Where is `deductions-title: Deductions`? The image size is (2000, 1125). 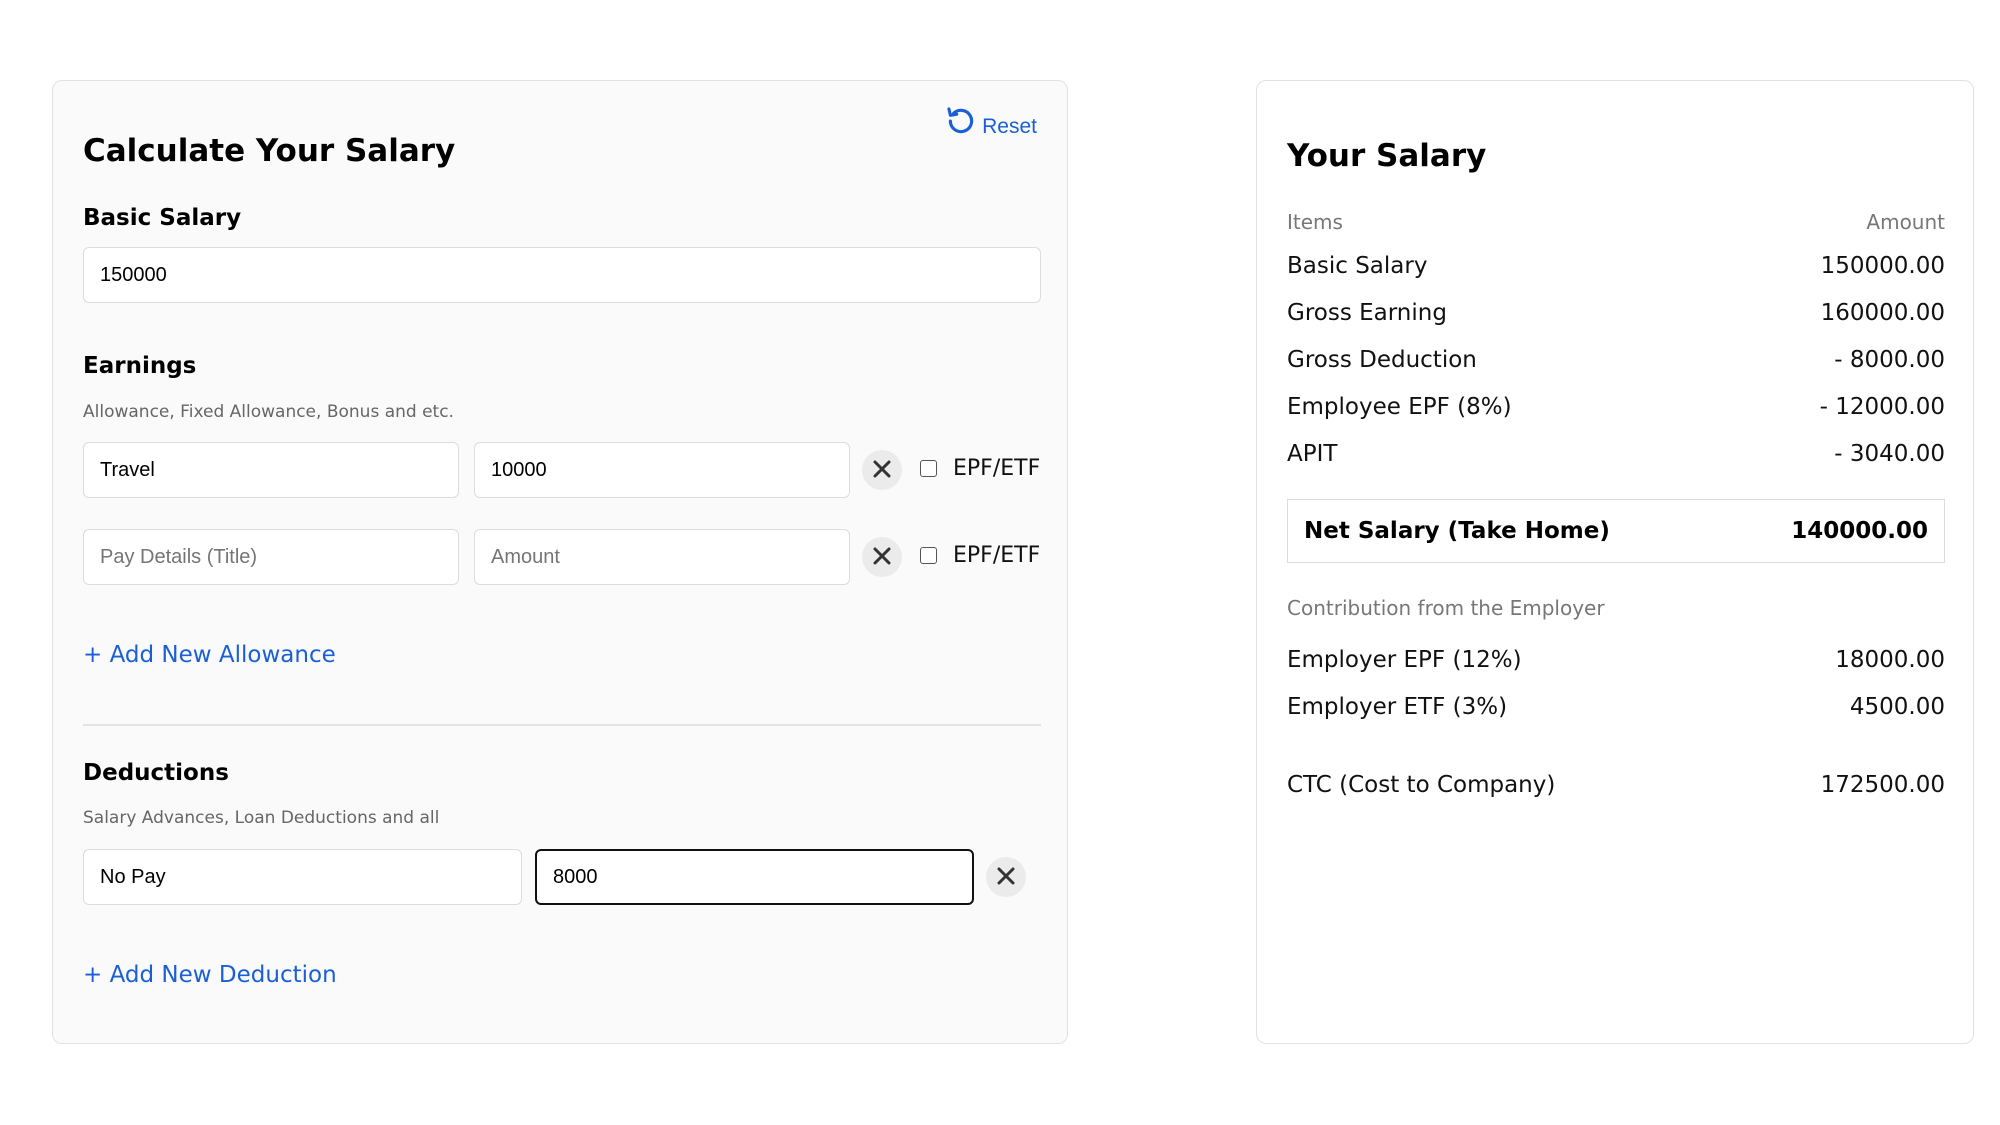 deductions-title: Deductions is located at coordinates (156, 773).